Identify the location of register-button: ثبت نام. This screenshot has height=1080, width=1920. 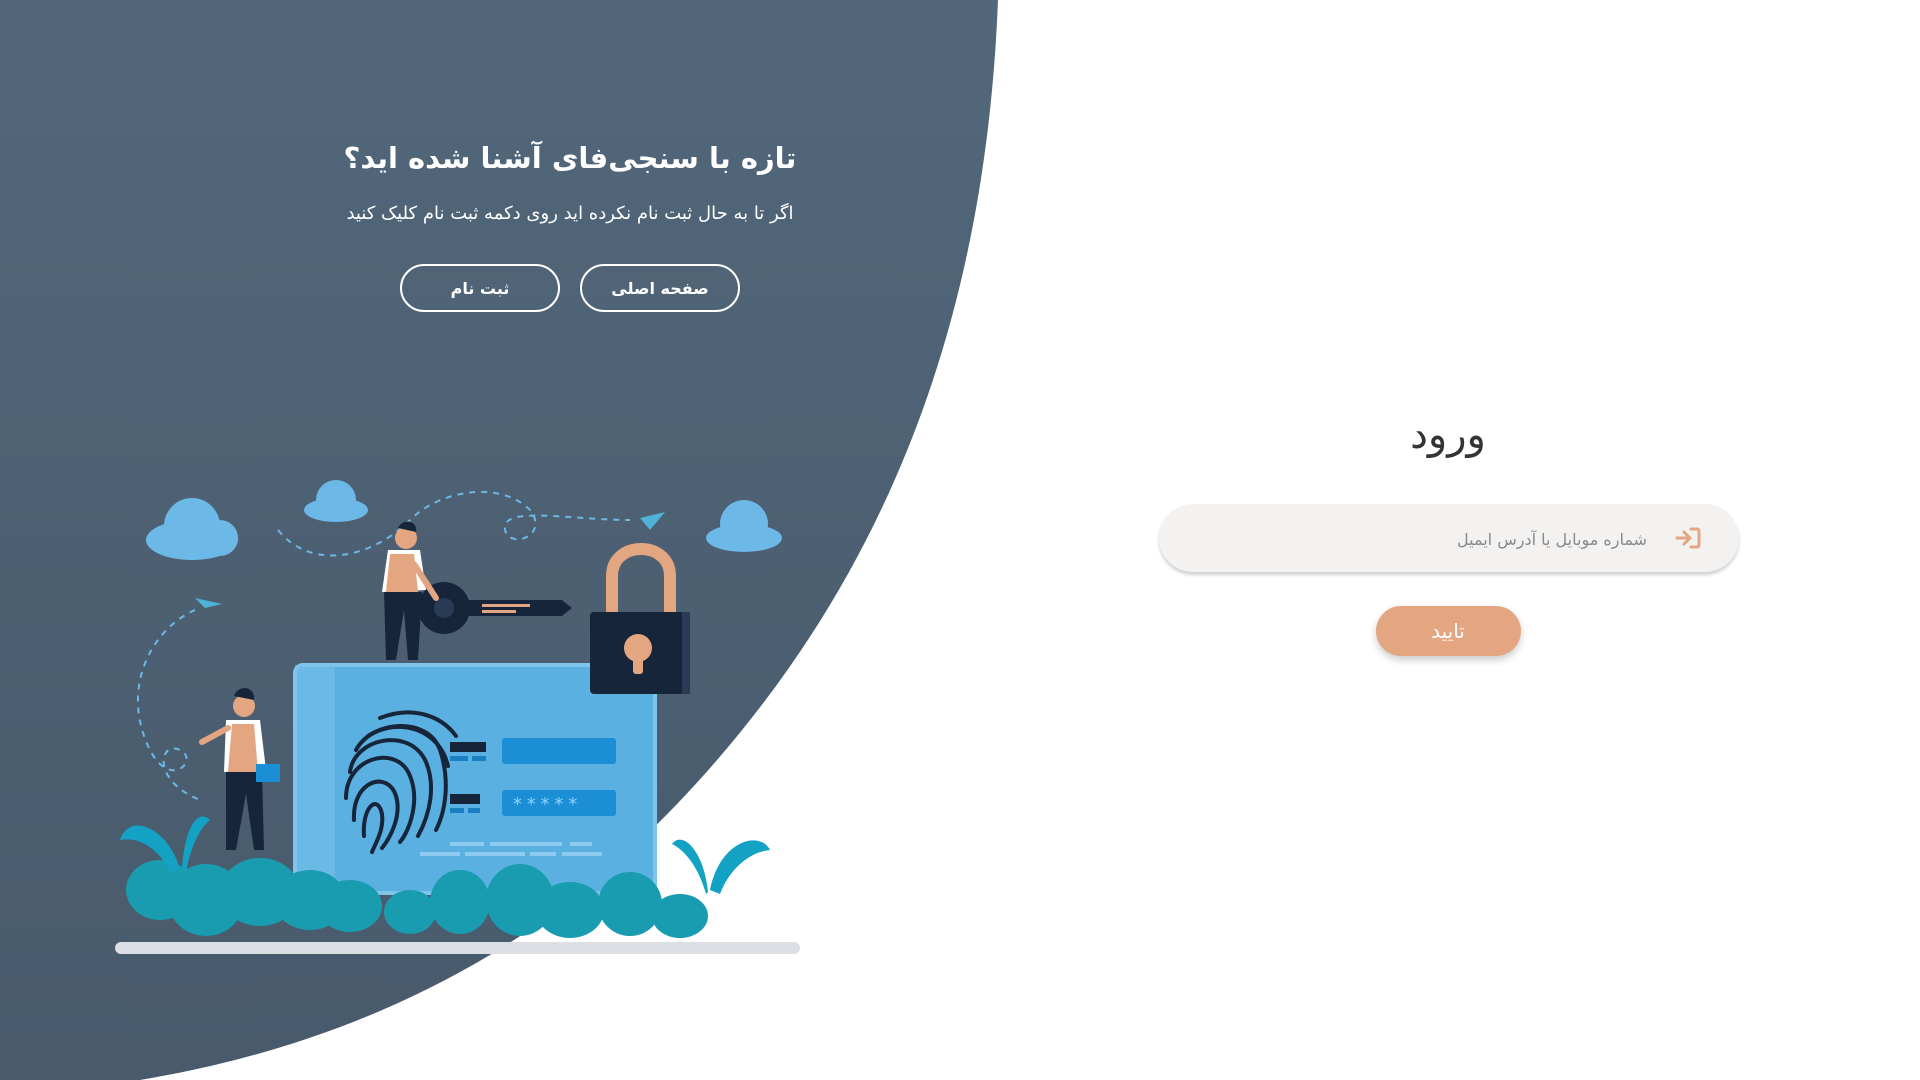
(480, 288).